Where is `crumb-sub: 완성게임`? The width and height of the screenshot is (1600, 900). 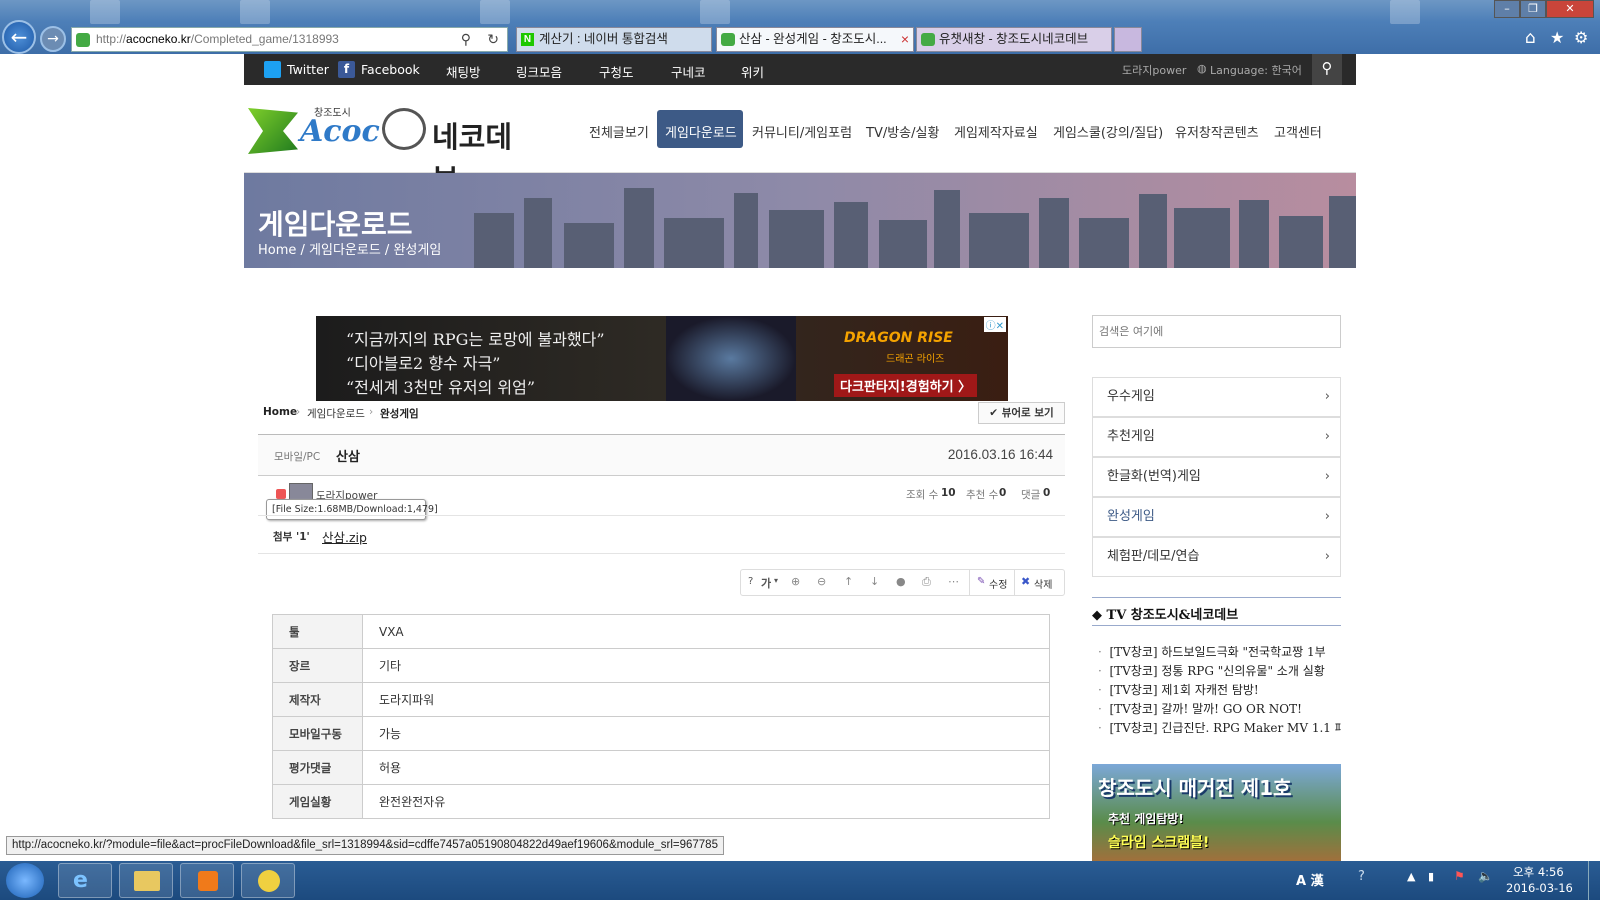 crumb-sub: 완성게임 is located at coordinates (399, 413).